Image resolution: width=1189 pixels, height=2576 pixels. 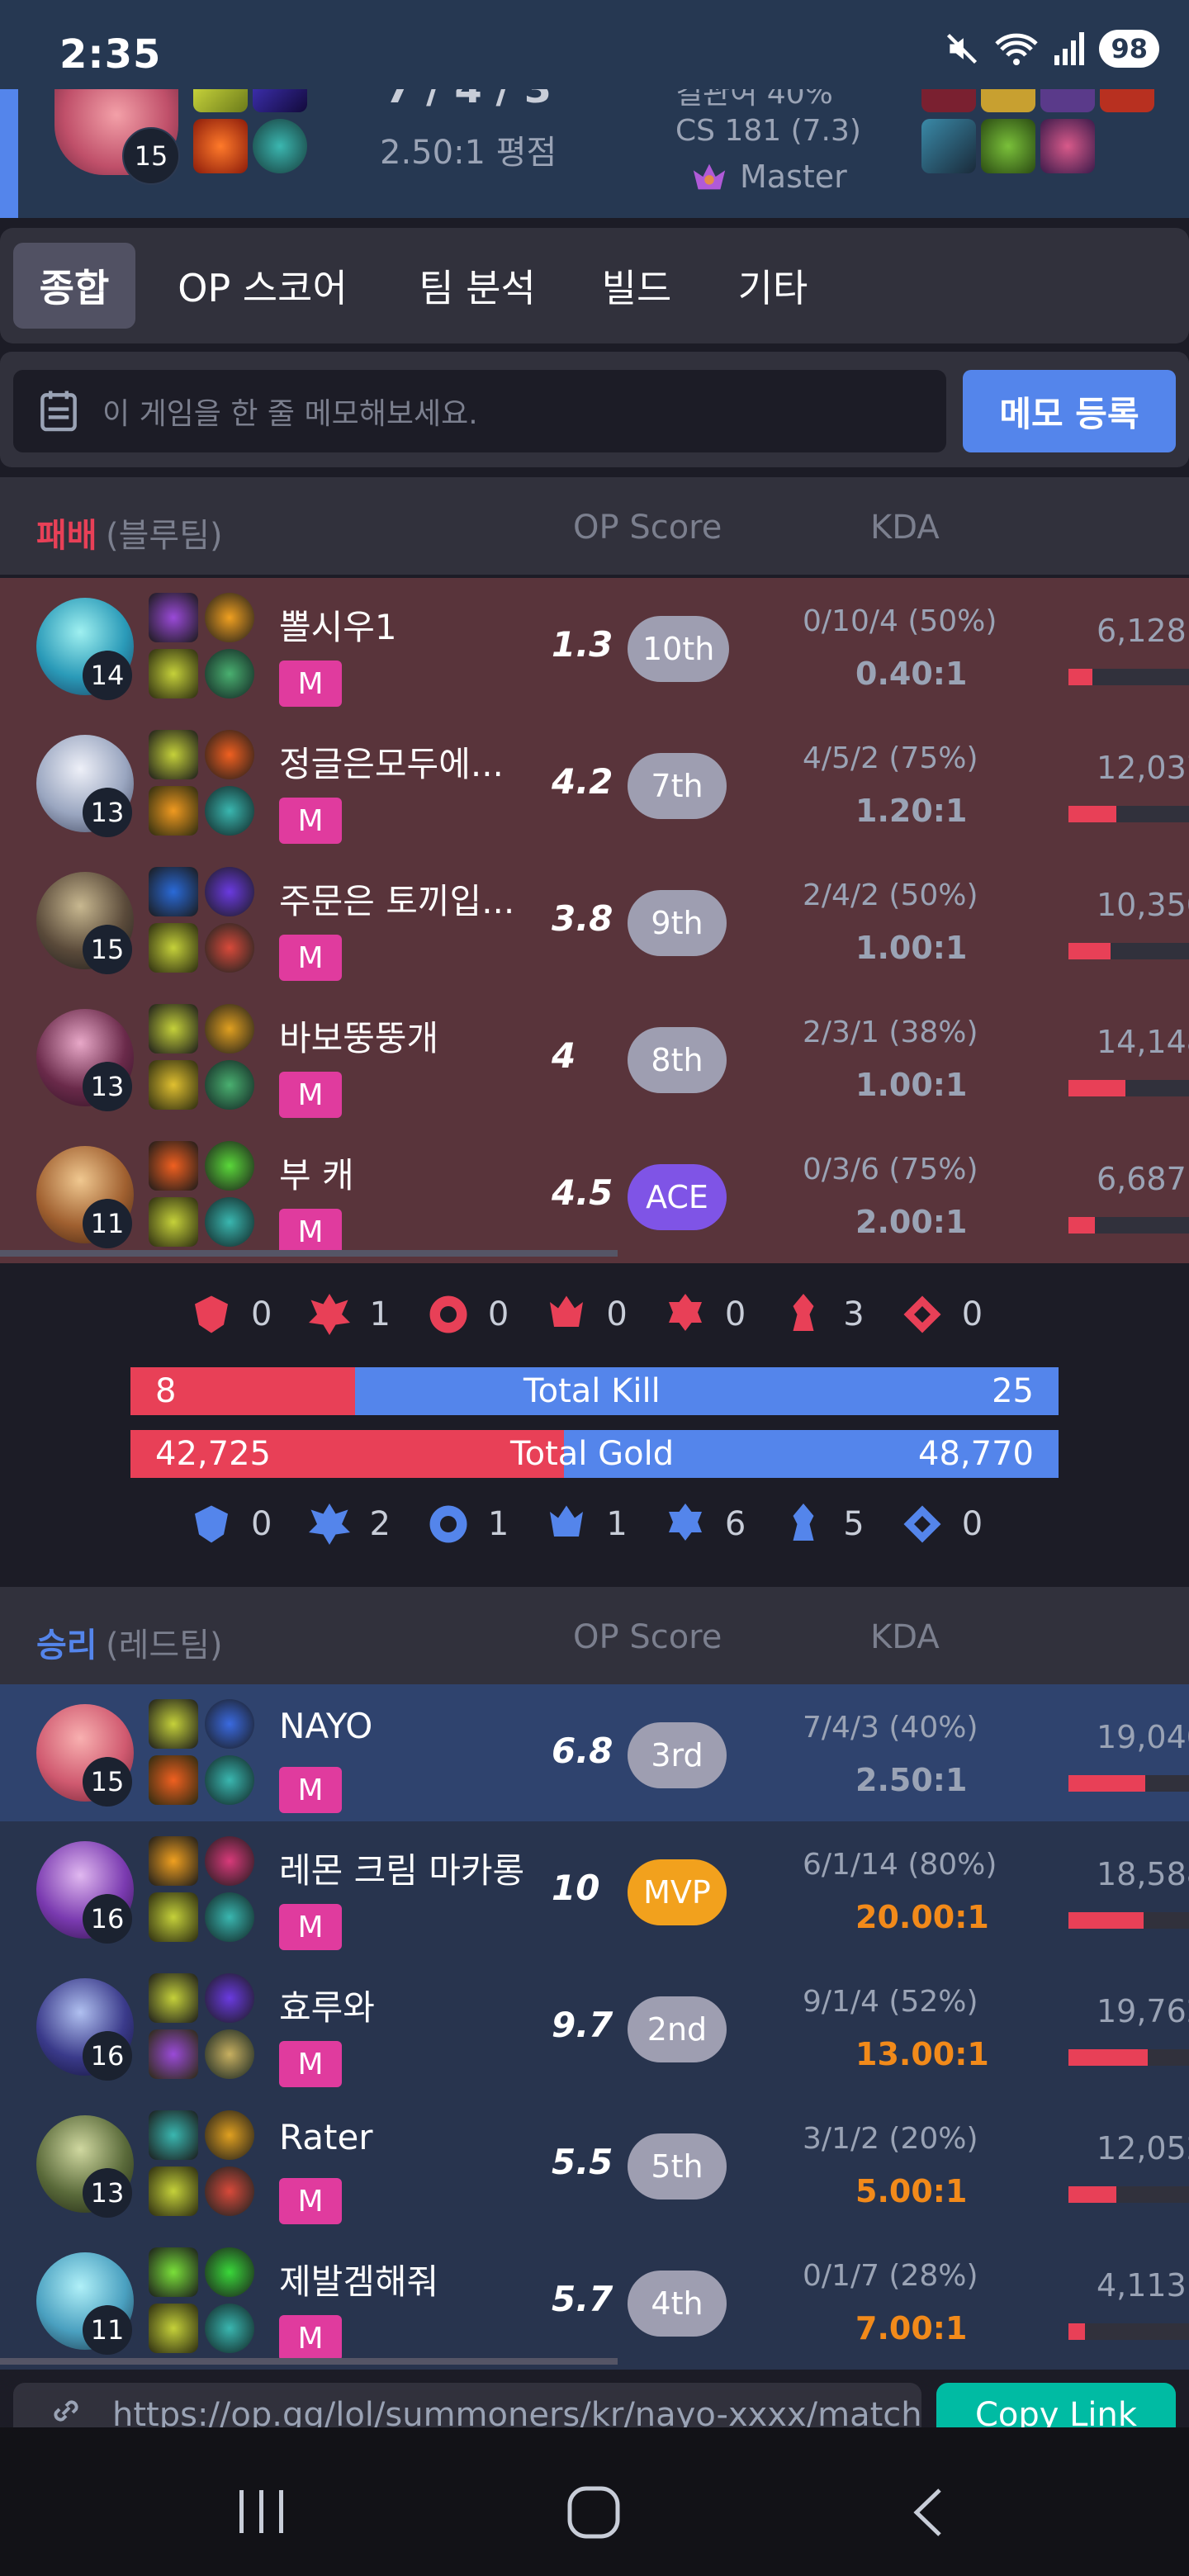 I want to click on summoner-name: 뽈시우1, so click(x=338, y=624).